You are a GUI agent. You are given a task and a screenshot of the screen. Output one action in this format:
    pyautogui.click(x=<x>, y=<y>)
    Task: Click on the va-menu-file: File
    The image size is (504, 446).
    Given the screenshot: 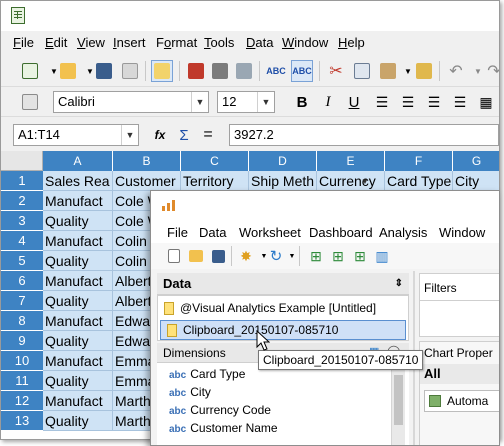 What is the action you would take?
    pyautogui.click(x=177, y=232)
    